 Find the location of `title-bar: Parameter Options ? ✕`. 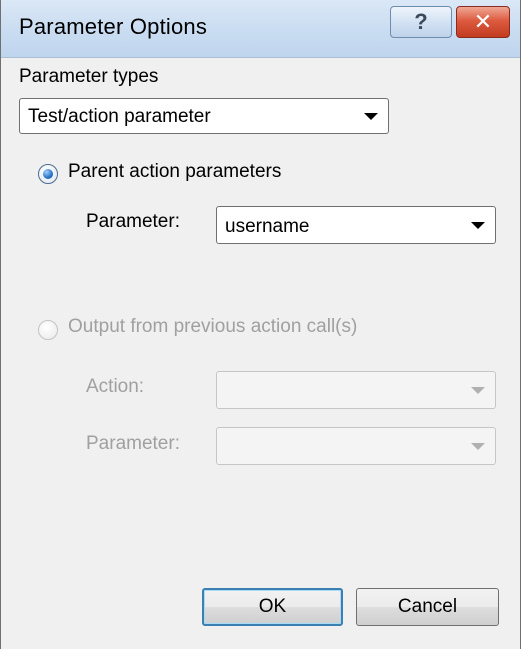

title-bar: Parameter Options ? ✕ is located at coordinates (260, 29).